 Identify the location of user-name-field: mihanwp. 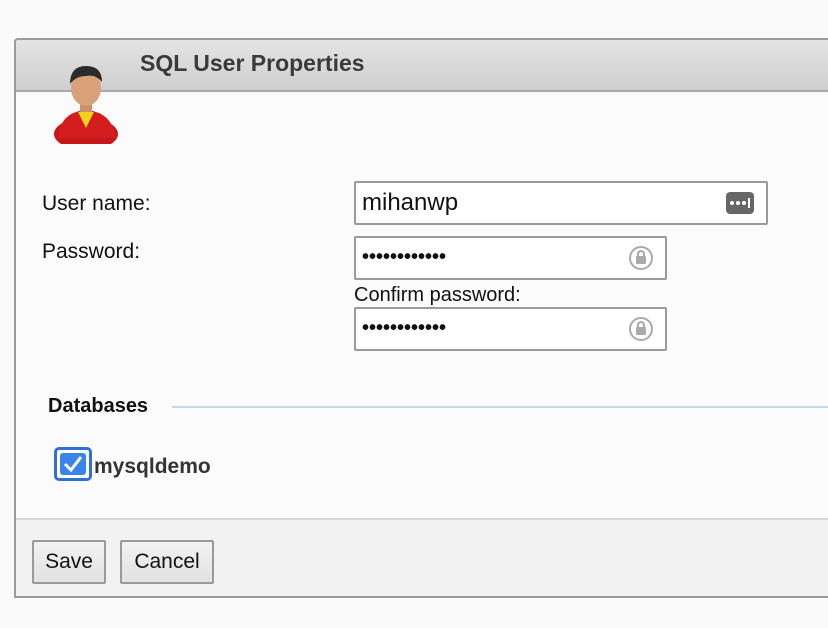
(561, 203).